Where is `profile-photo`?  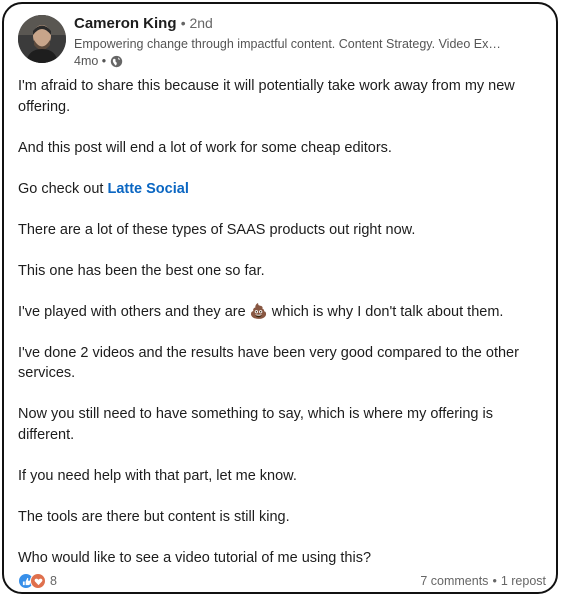
profile-photo is located at coordinates (42, 39).